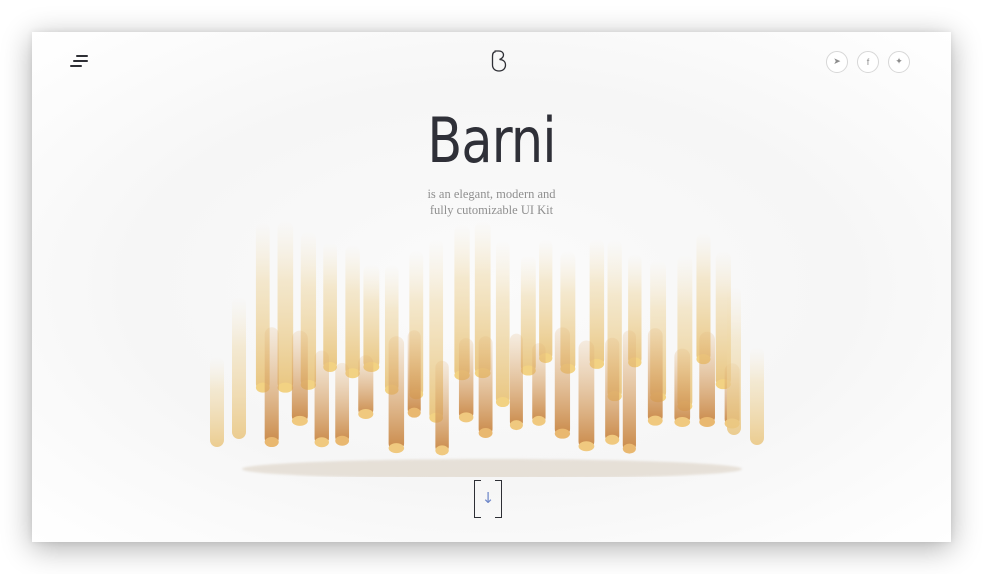 The width and height of the screenshot is (983, 574). What do you see at coordinates (79, 62) in the screenshot?
I see `hamburger-menu-icon` at bounding box center [79, 62].